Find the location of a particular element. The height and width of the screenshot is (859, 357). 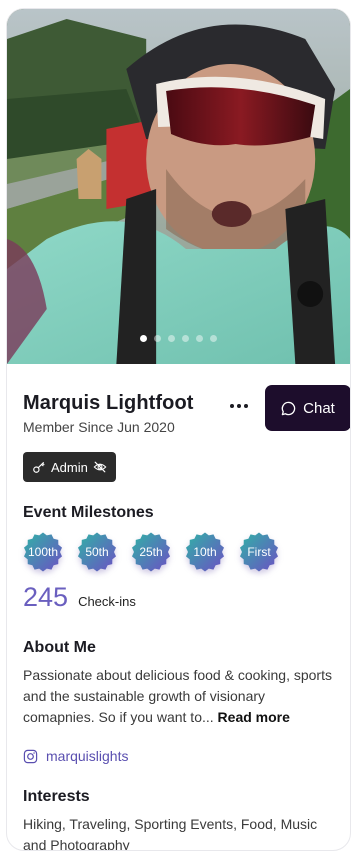

chat-button-label: Chat is located at coordinates (319, 408).